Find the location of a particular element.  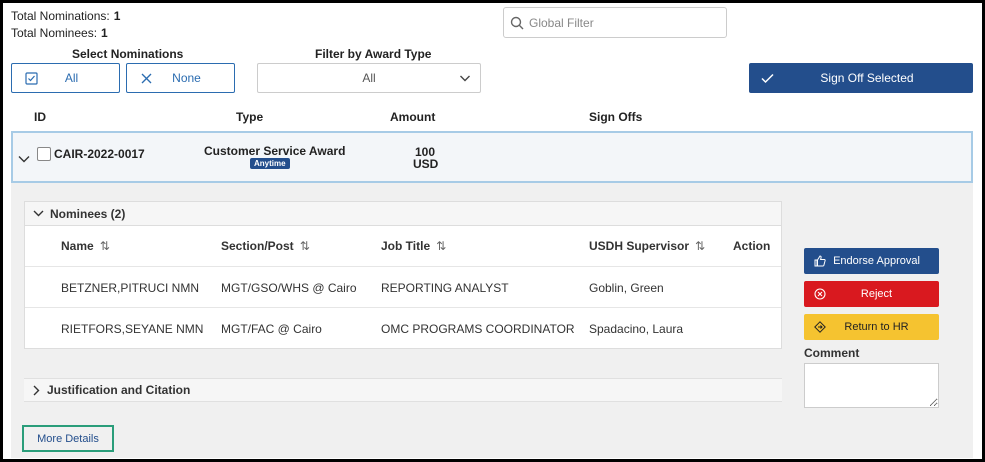

reject-label: Reject is located at coordinates (876, 294).